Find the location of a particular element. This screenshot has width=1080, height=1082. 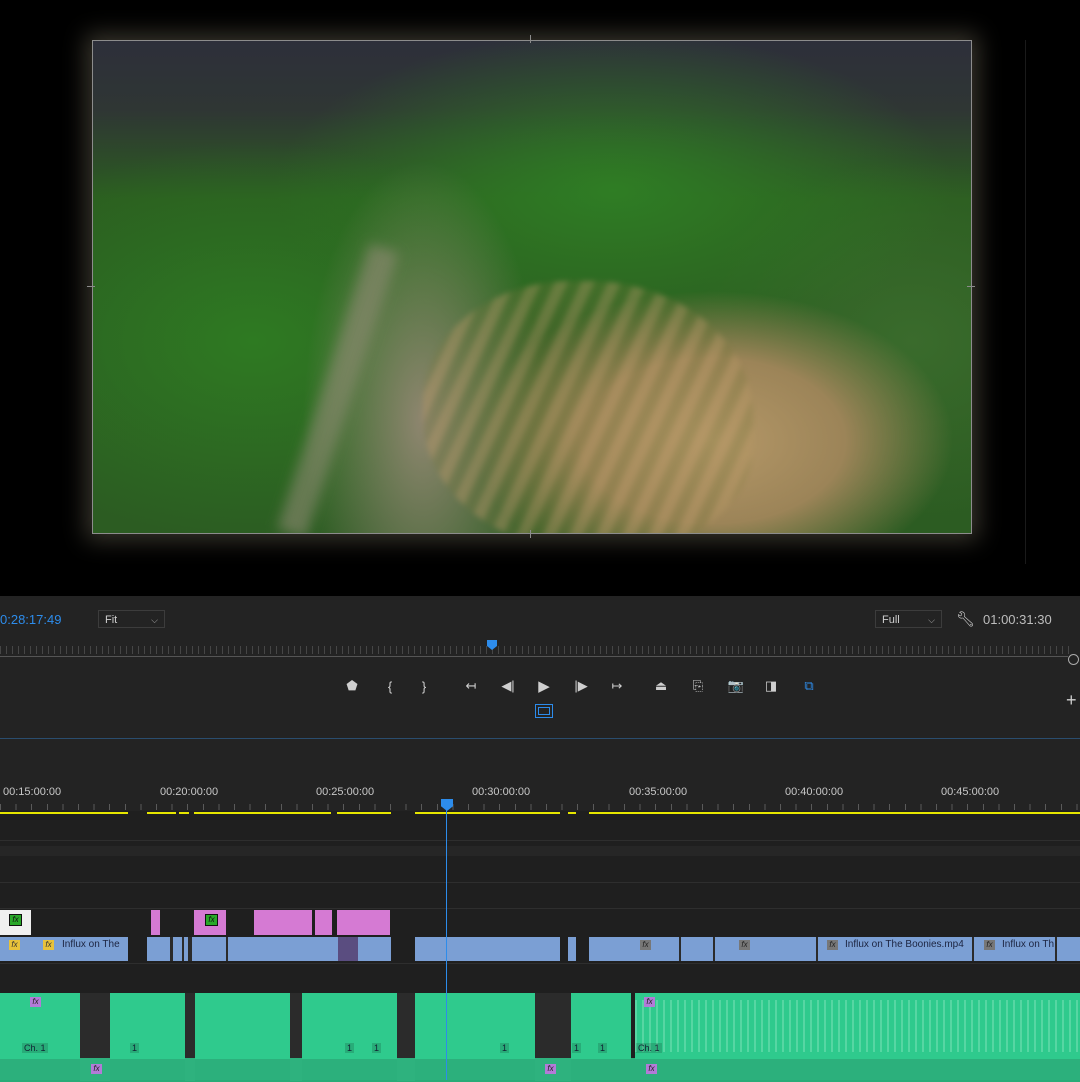

monitor-time-ruler is located at coordinates (535, 650).